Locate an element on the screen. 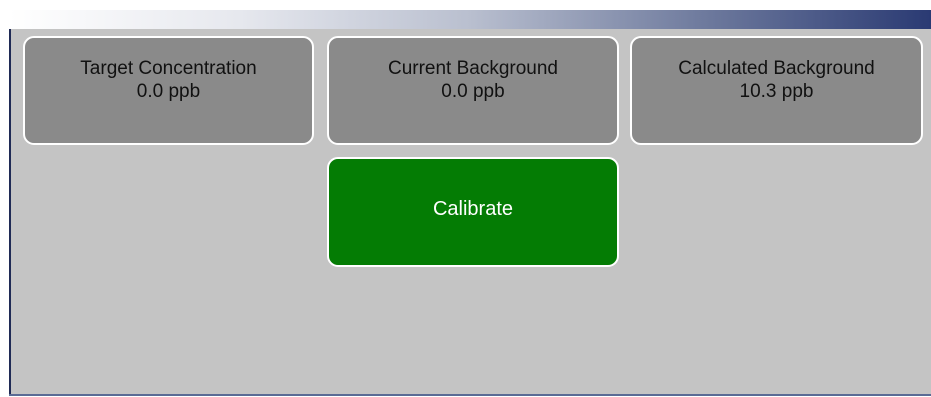 This screenshot has height=397, width=931. calibrate-button-label: Calibrate is located at coordinates (473, 208).